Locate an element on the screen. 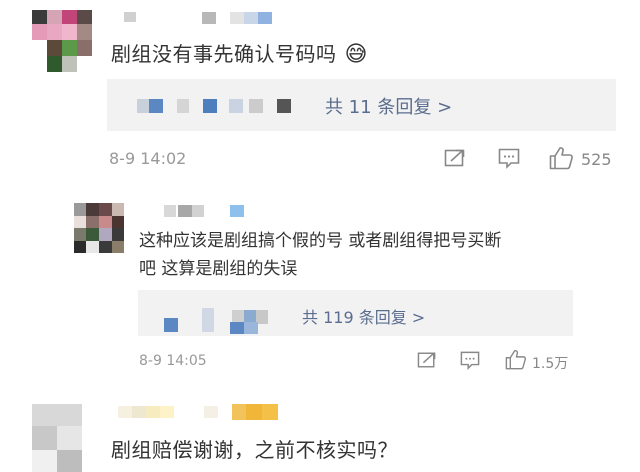 This screenshot has height=472, width=640. sweat-smile-emoji: 😅 is located at coordinates (356, 54).